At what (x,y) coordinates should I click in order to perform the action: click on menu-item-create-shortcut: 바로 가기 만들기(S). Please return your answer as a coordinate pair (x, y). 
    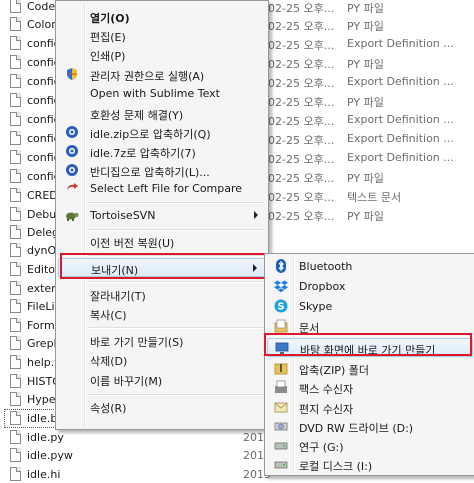
    Looking at the image, I should click on (162, 340).